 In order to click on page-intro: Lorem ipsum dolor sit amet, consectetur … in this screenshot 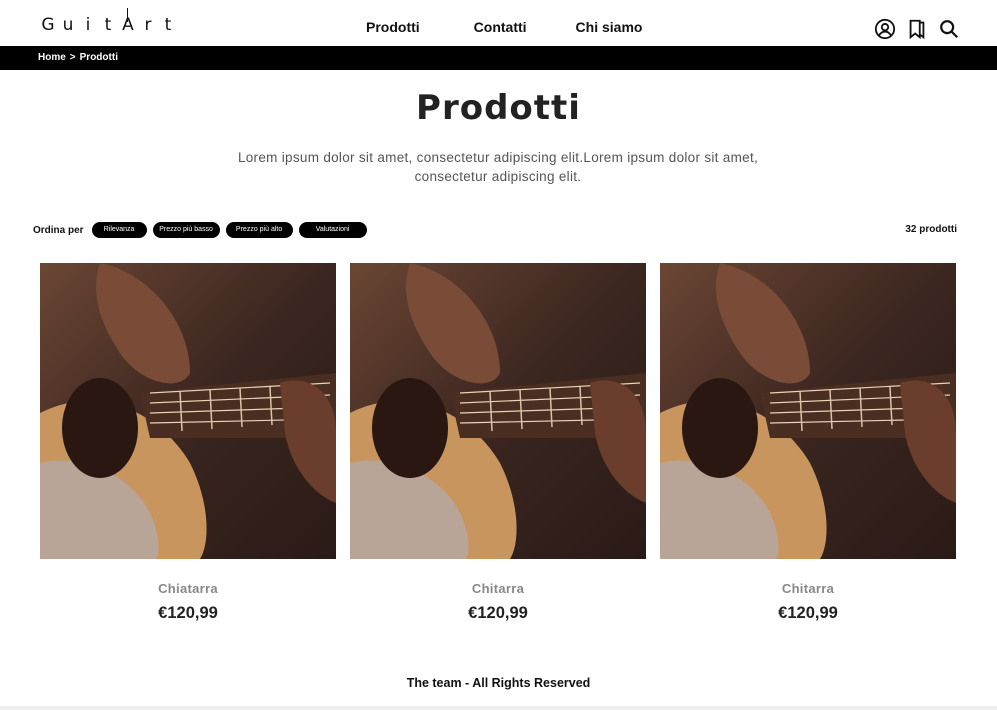, I will do `click(498, 167)`.